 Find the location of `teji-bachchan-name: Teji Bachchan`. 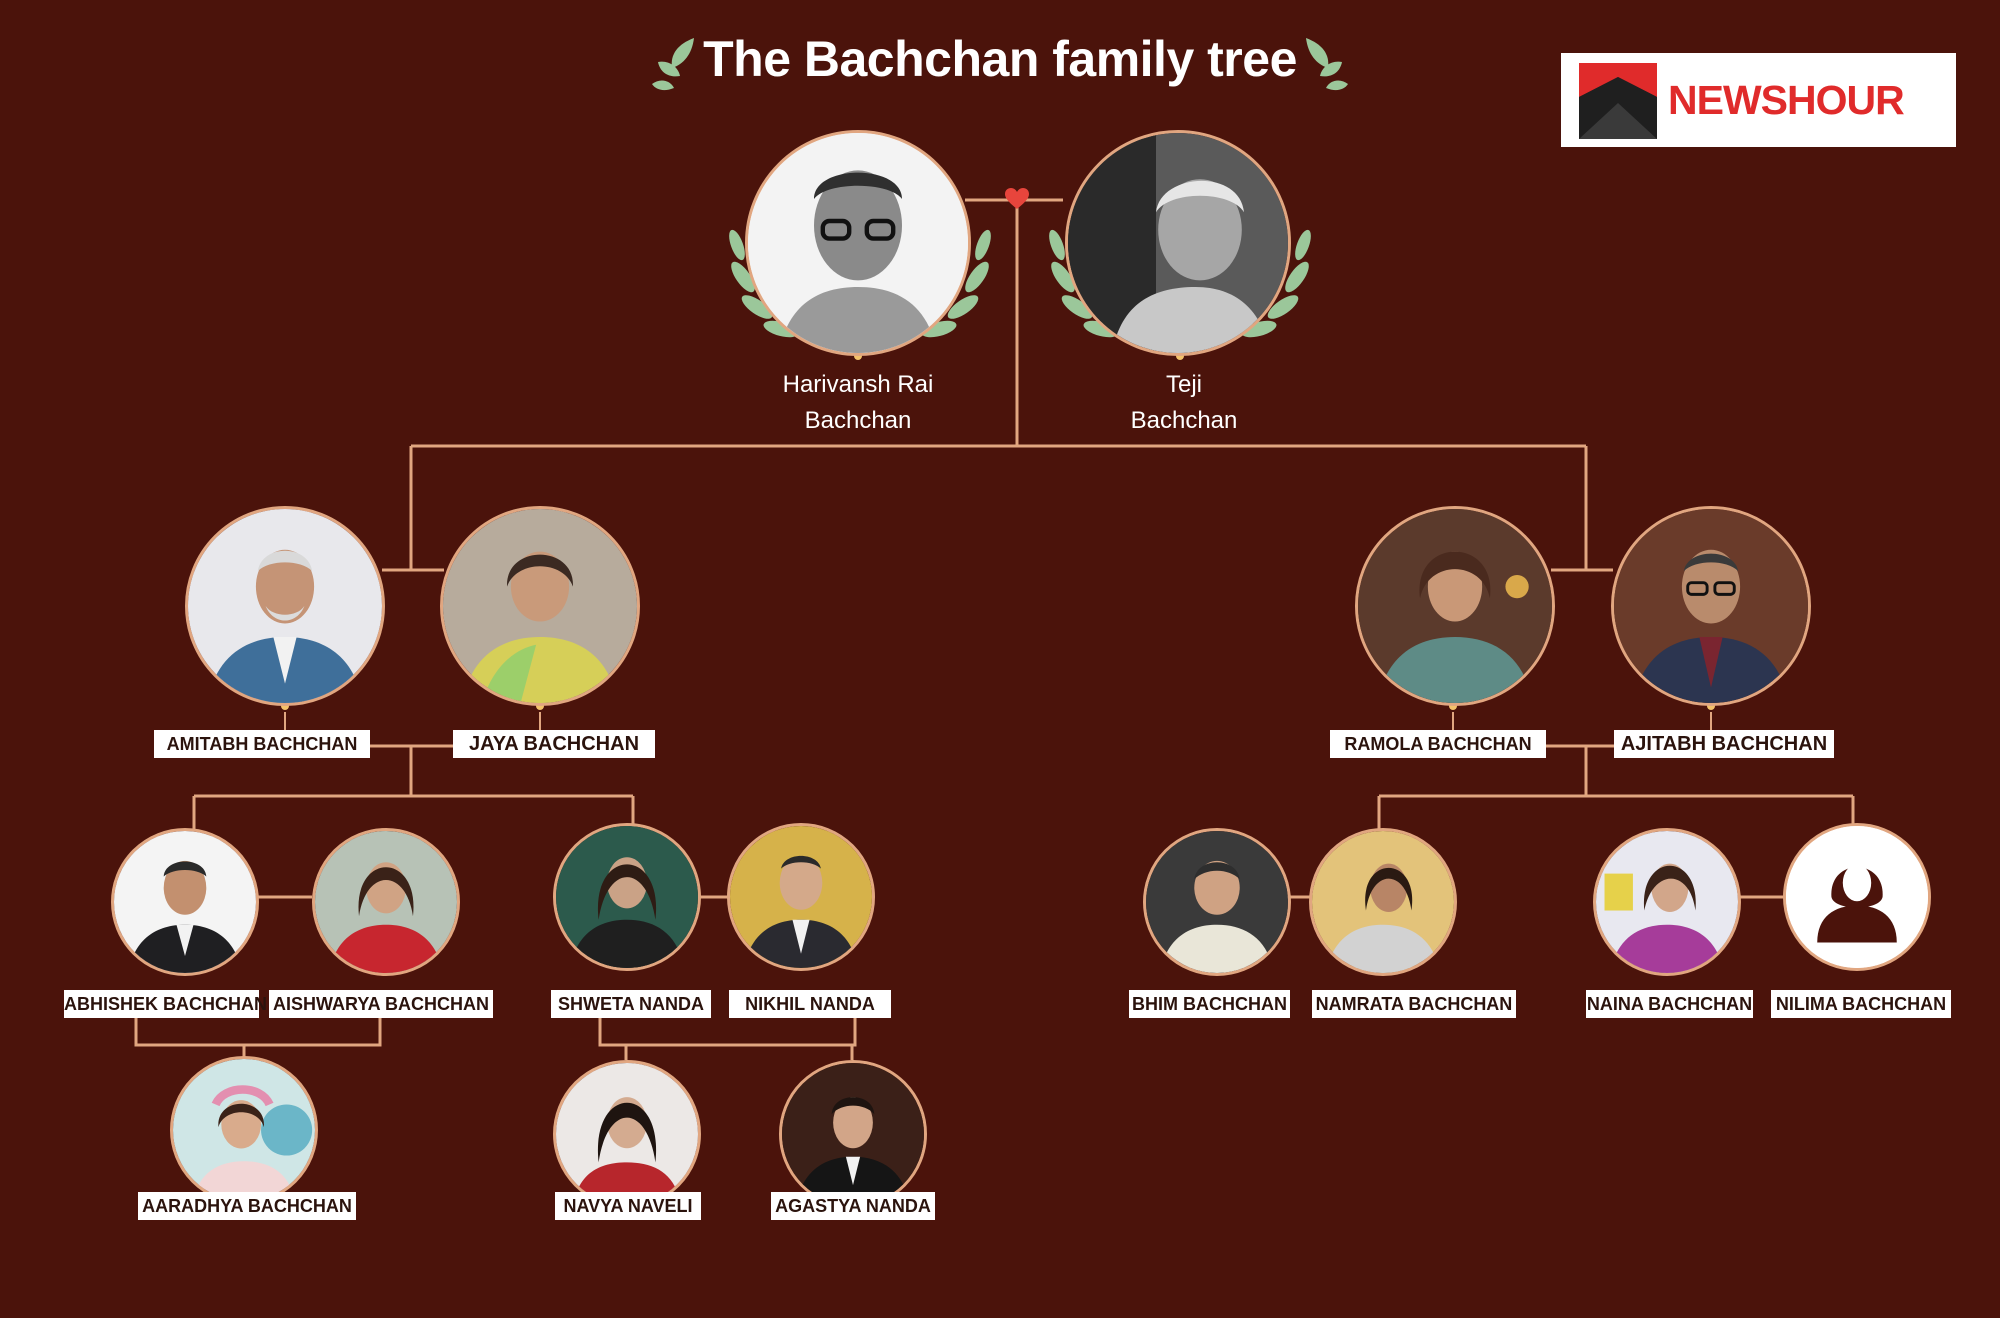

teji-bachchan-name: Teji Bachchan is located at coordinates (1184, 403).